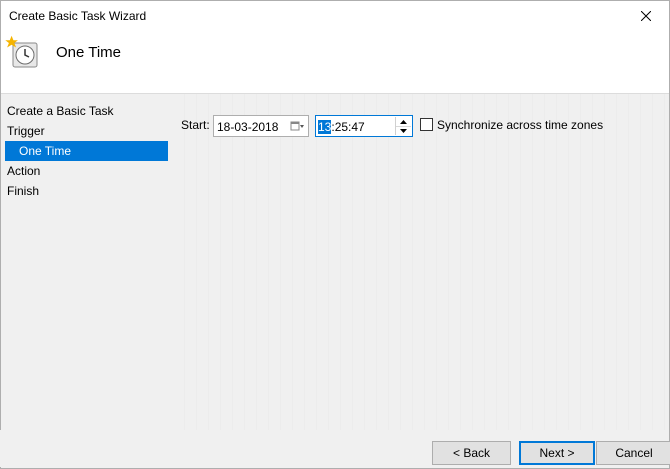 The width and height of the screenshot is (670, 469). I want to click on nav-step-one-time: One Time, so click(86, 151).